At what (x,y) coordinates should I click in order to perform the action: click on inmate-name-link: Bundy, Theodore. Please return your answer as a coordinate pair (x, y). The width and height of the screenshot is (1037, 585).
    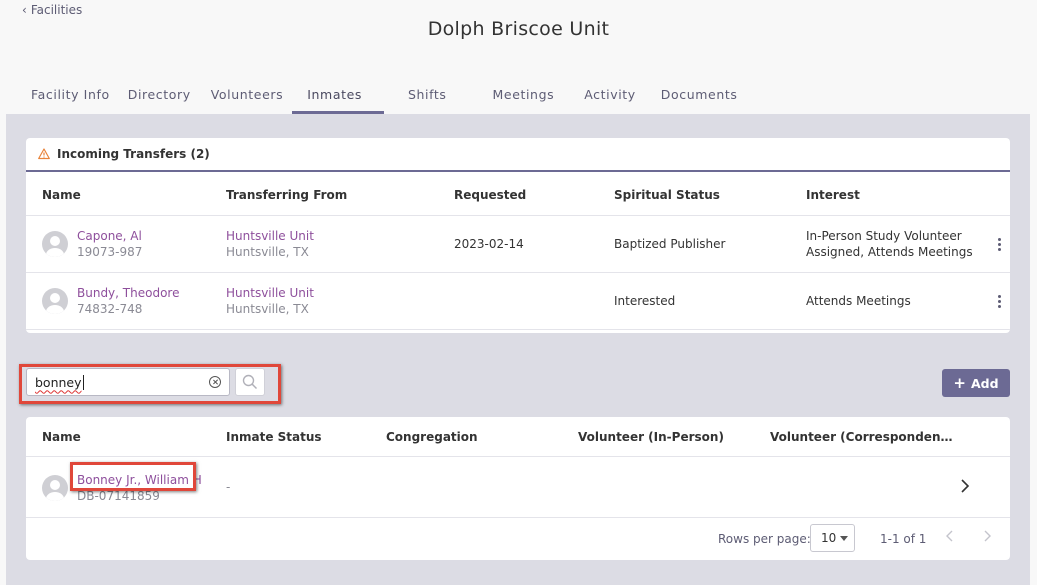
    Looking at the image, I should click on (128, 293).